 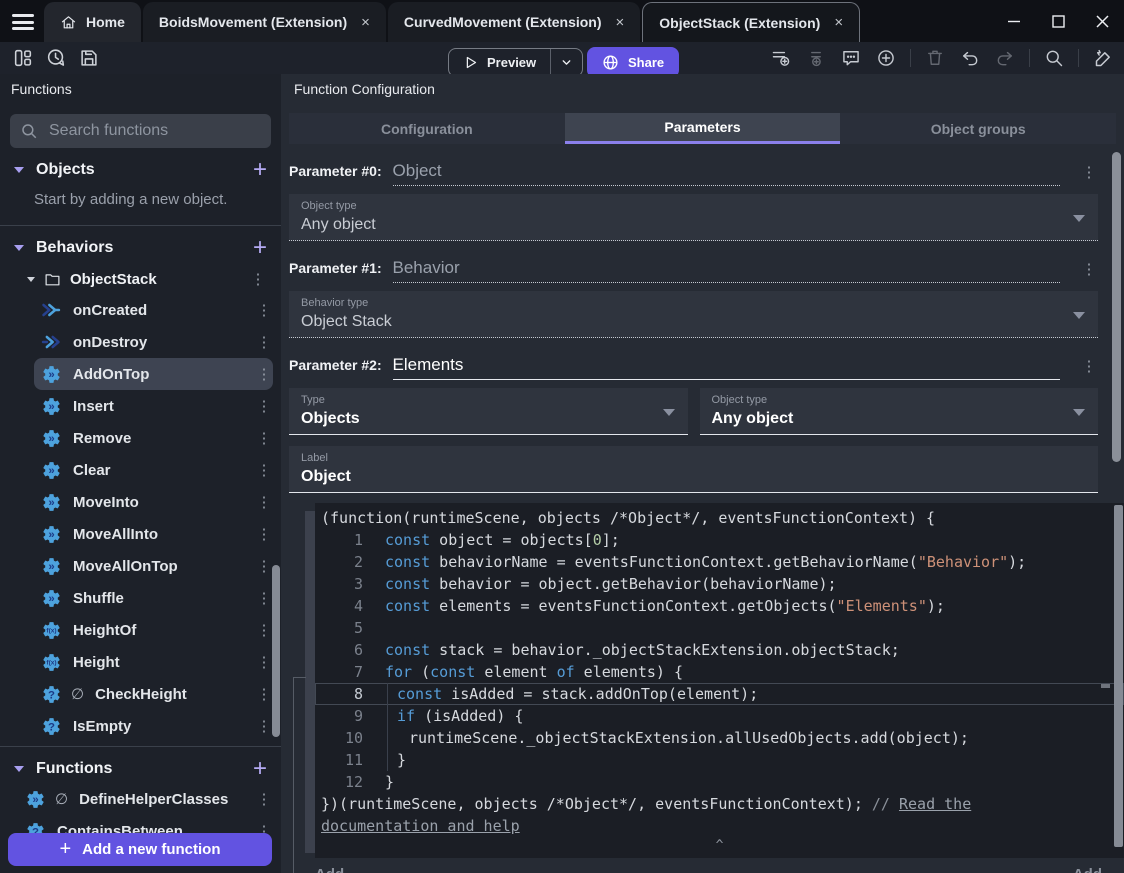 I want to click on add-subevent-icon, so click(x=816, y=58).